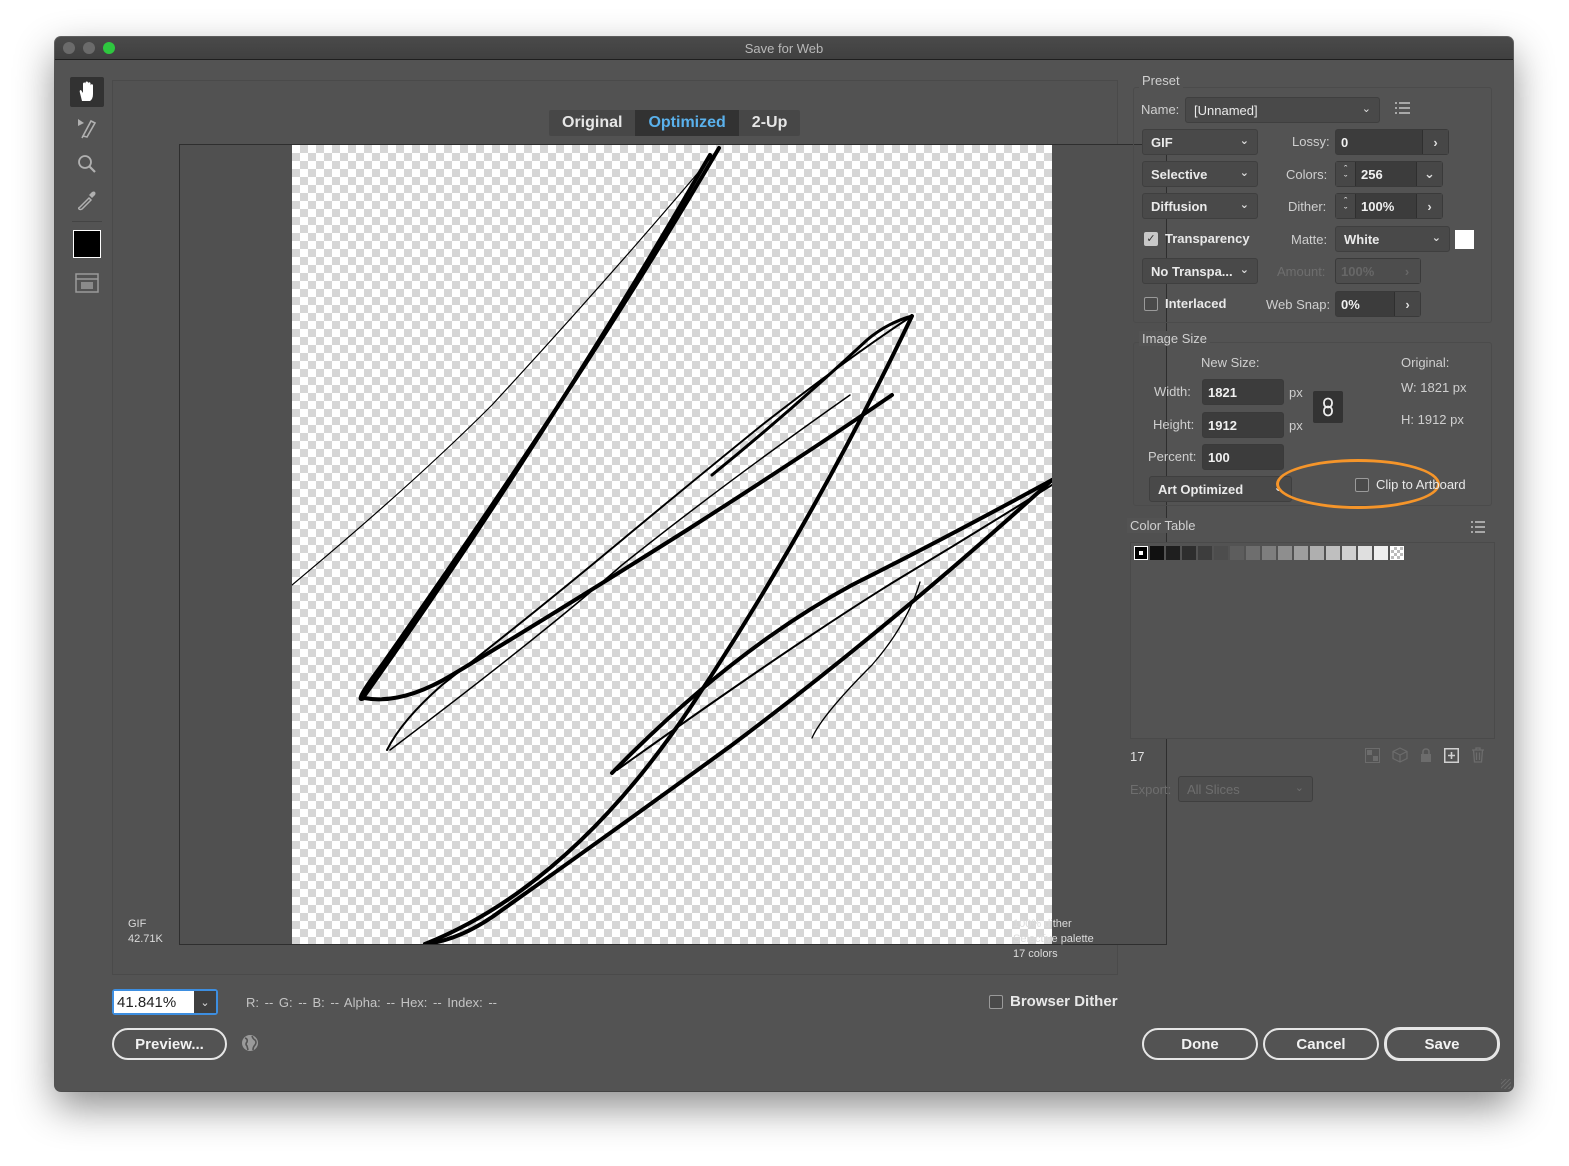  What do you see at coordinates (996, 1001) in the screenshot?
I see `browser-dither-box` at bounding box center [996, 1001].